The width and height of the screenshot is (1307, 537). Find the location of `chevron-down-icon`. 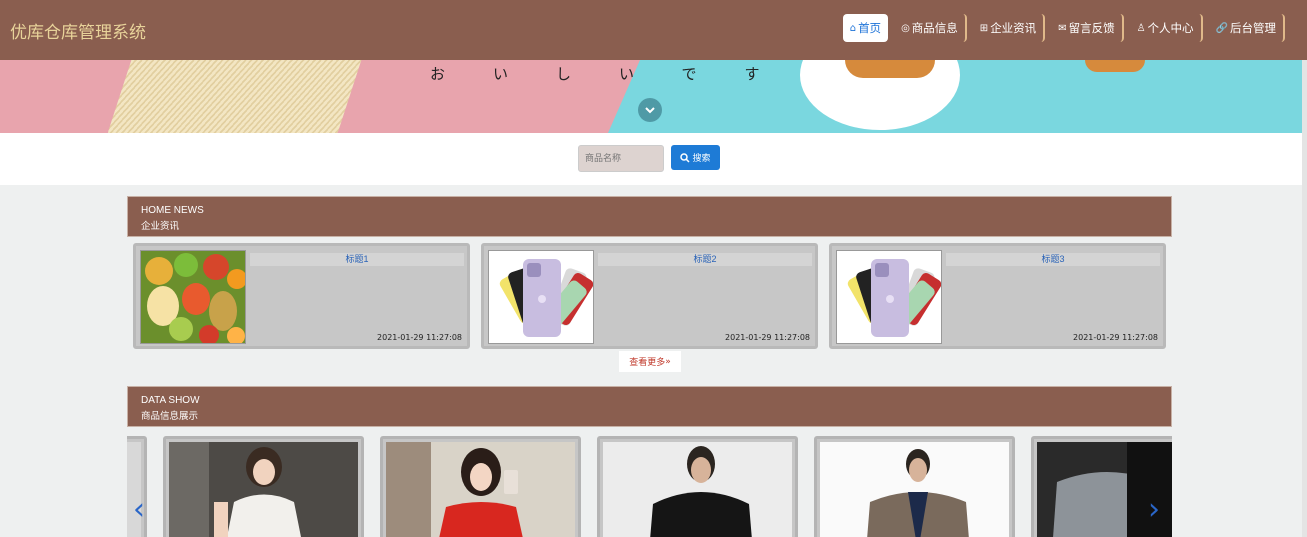

chevron-down-icon is located at coordinates (650, 110).